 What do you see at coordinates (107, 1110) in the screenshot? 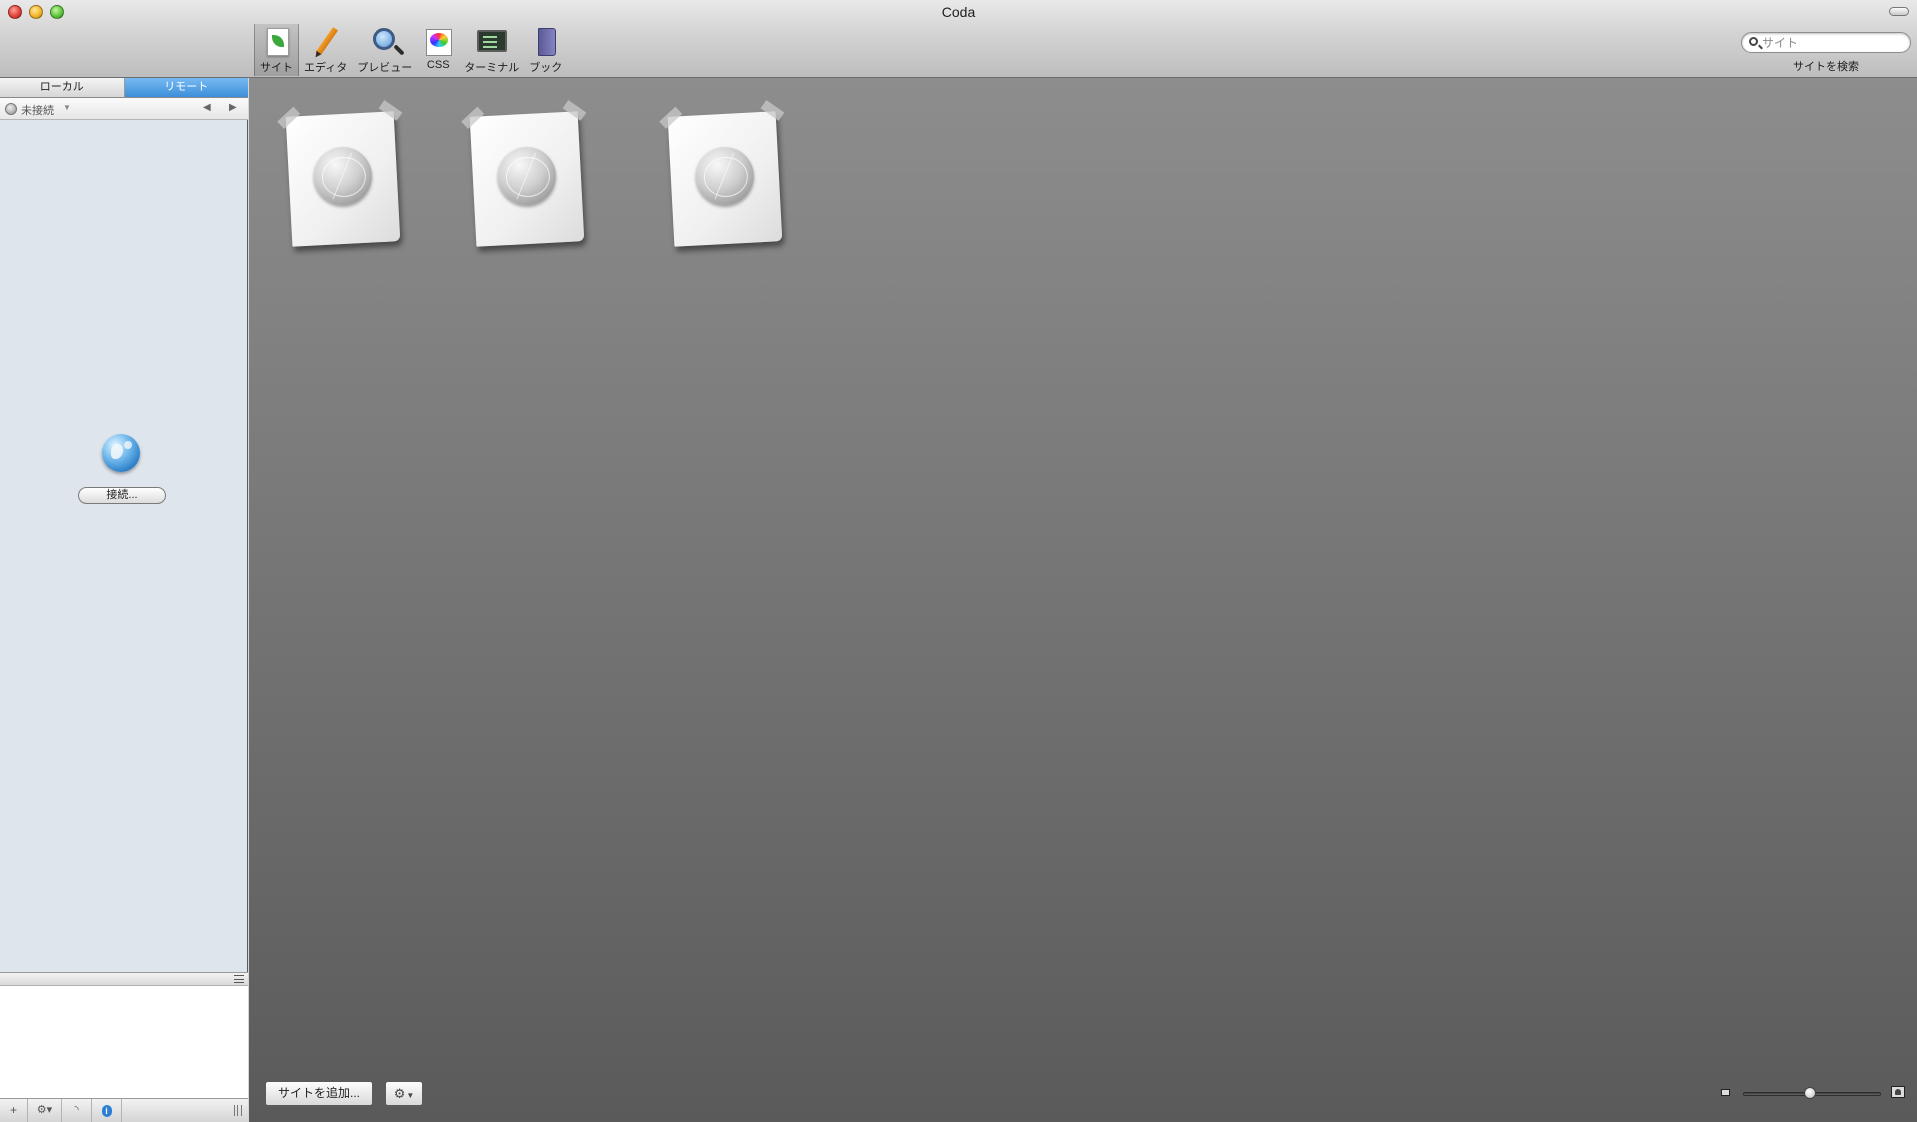
I see `info-icon: i` at bounding box center [107, 1110].